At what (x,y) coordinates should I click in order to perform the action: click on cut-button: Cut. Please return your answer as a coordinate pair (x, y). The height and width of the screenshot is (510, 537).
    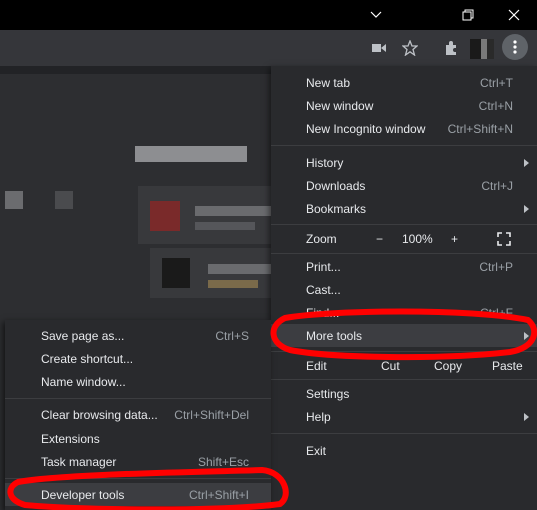
    Looking at the image, I should click on (390, 366).